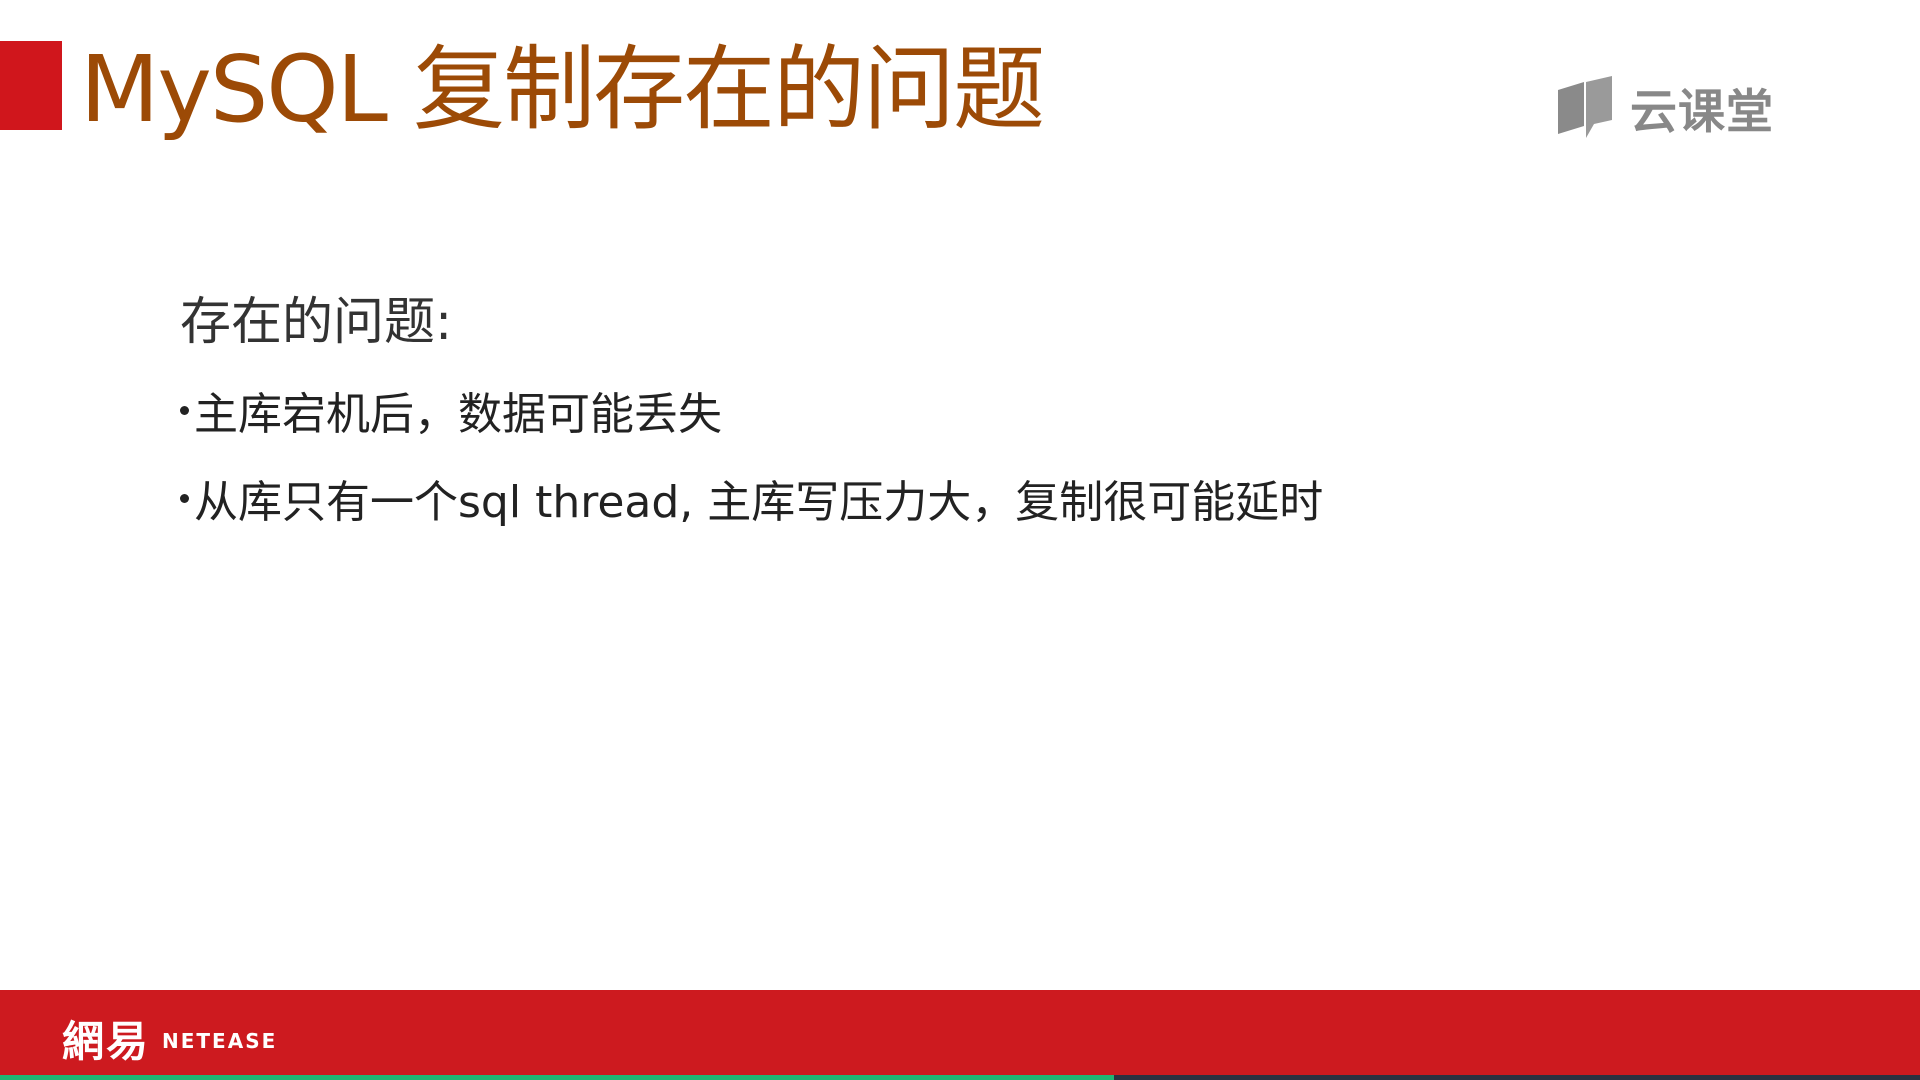 This screenshot has width=1920, height=1080. I want to click on netease-logo-en: NetEase, so click(220, 1038).